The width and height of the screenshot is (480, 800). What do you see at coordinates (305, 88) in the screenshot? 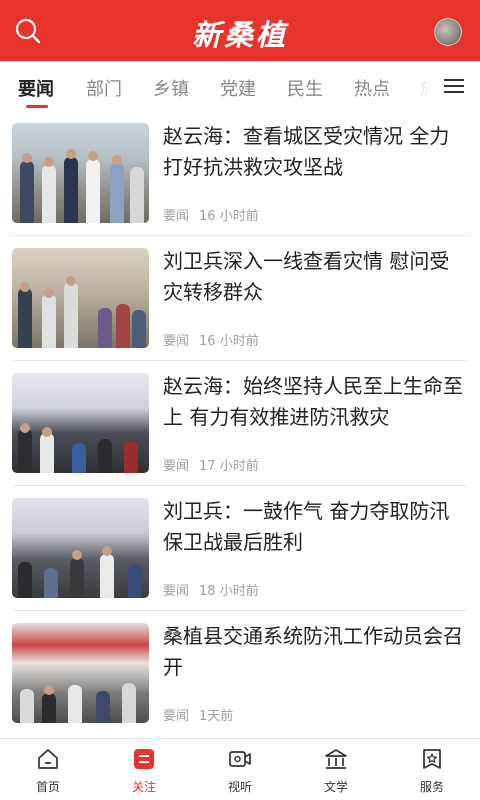
I see `tab-minsheng: 民生` at bounding box center [305, 88].